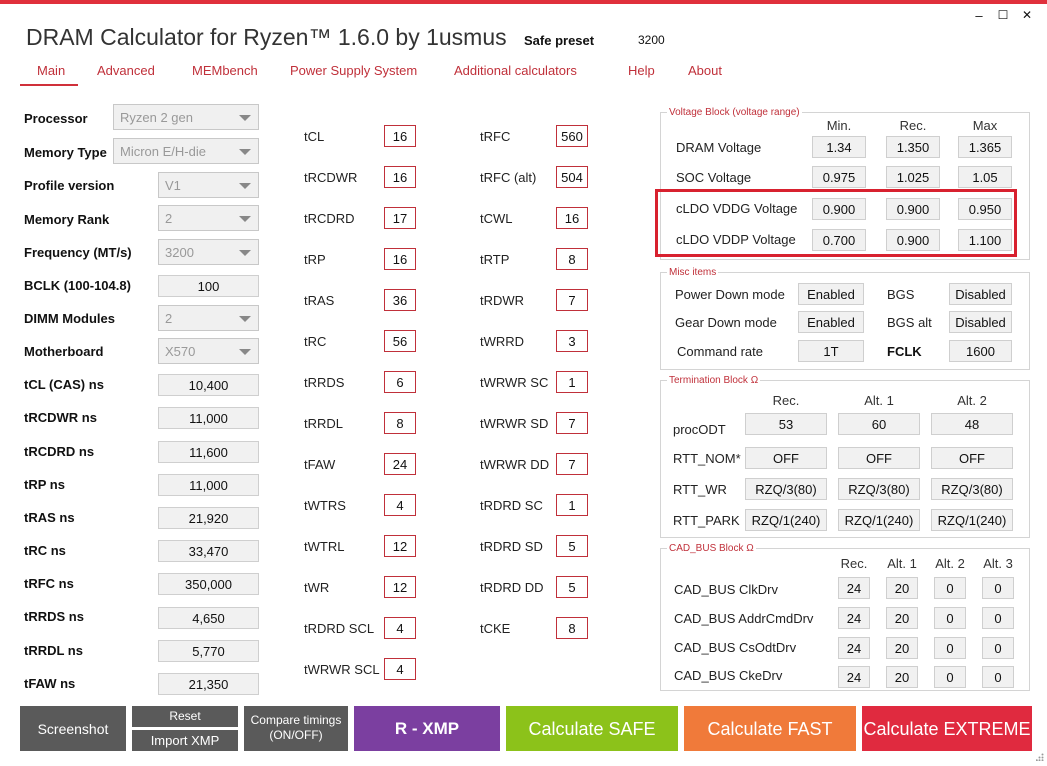 The width and height of the screenshot is (1047, 766). I want to click on tab-about: About, so click(705, 70).